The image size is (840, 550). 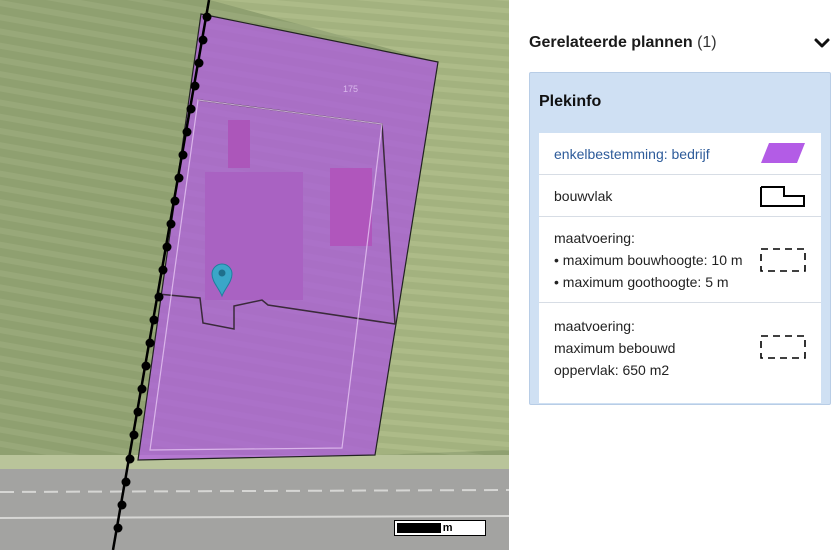 I want to click on scale-bar: 20 m, so click(x=440, y=528).